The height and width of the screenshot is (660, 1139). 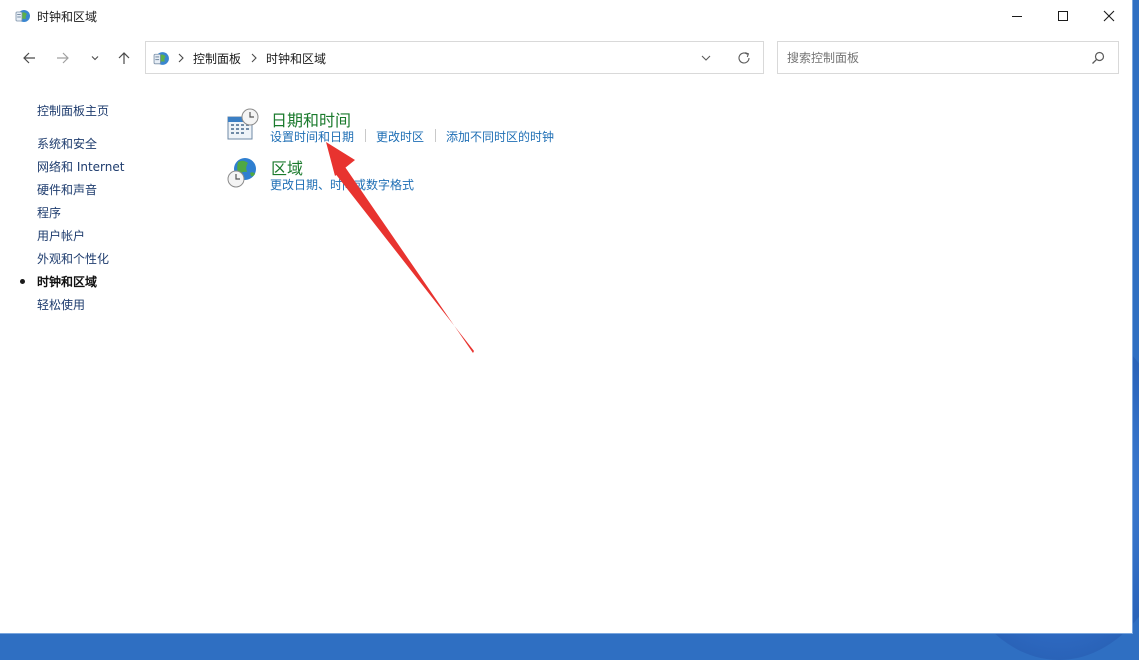 I want to click on sidebar-item-hardware-sound: 硬件和声音, so click(x=67, y=189).